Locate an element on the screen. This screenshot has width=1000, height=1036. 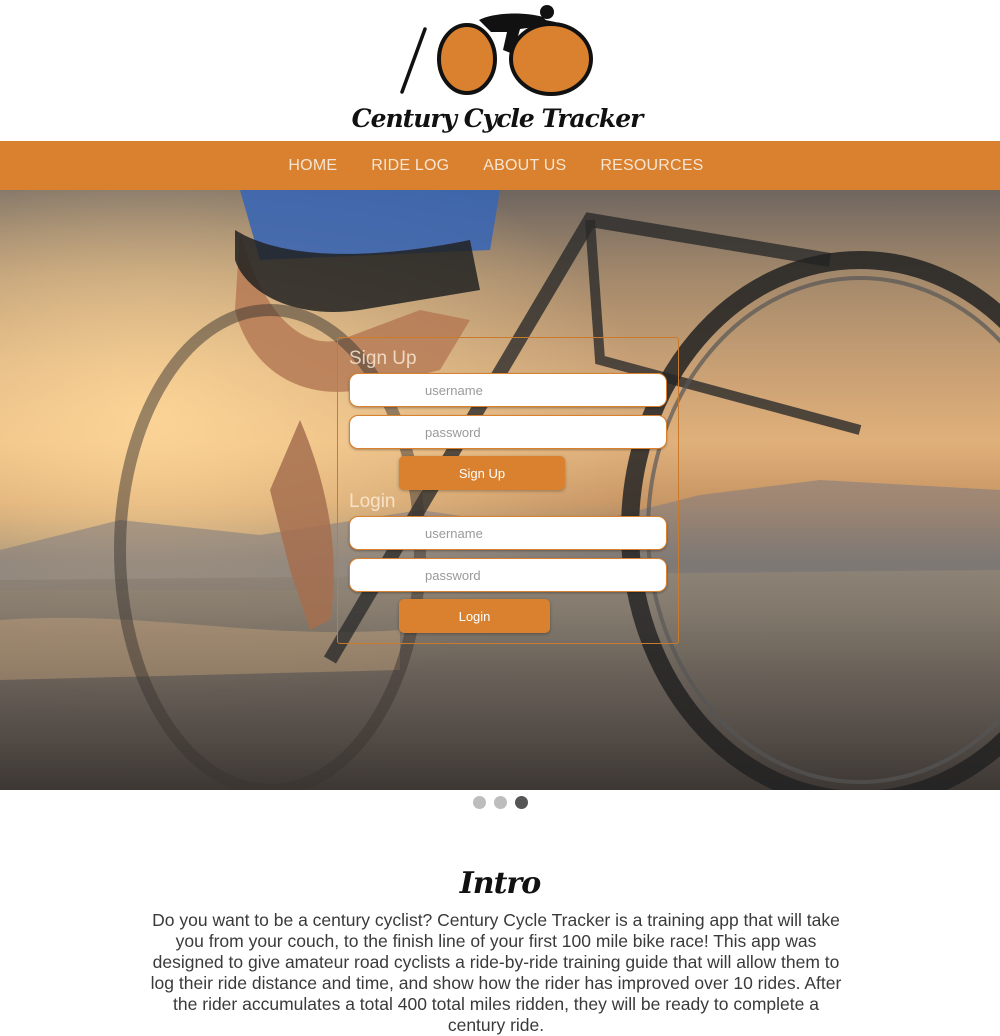
carousel-indicators is located at coordinates (500, 802).